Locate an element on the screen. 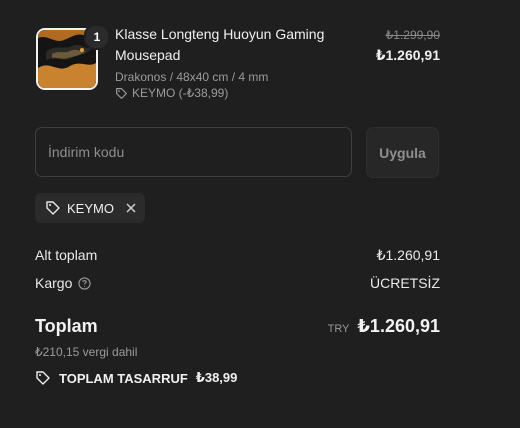 This screenshot has height=428, width=520. total-value: ₺1.260,91 is located at coordinates (398, 326).